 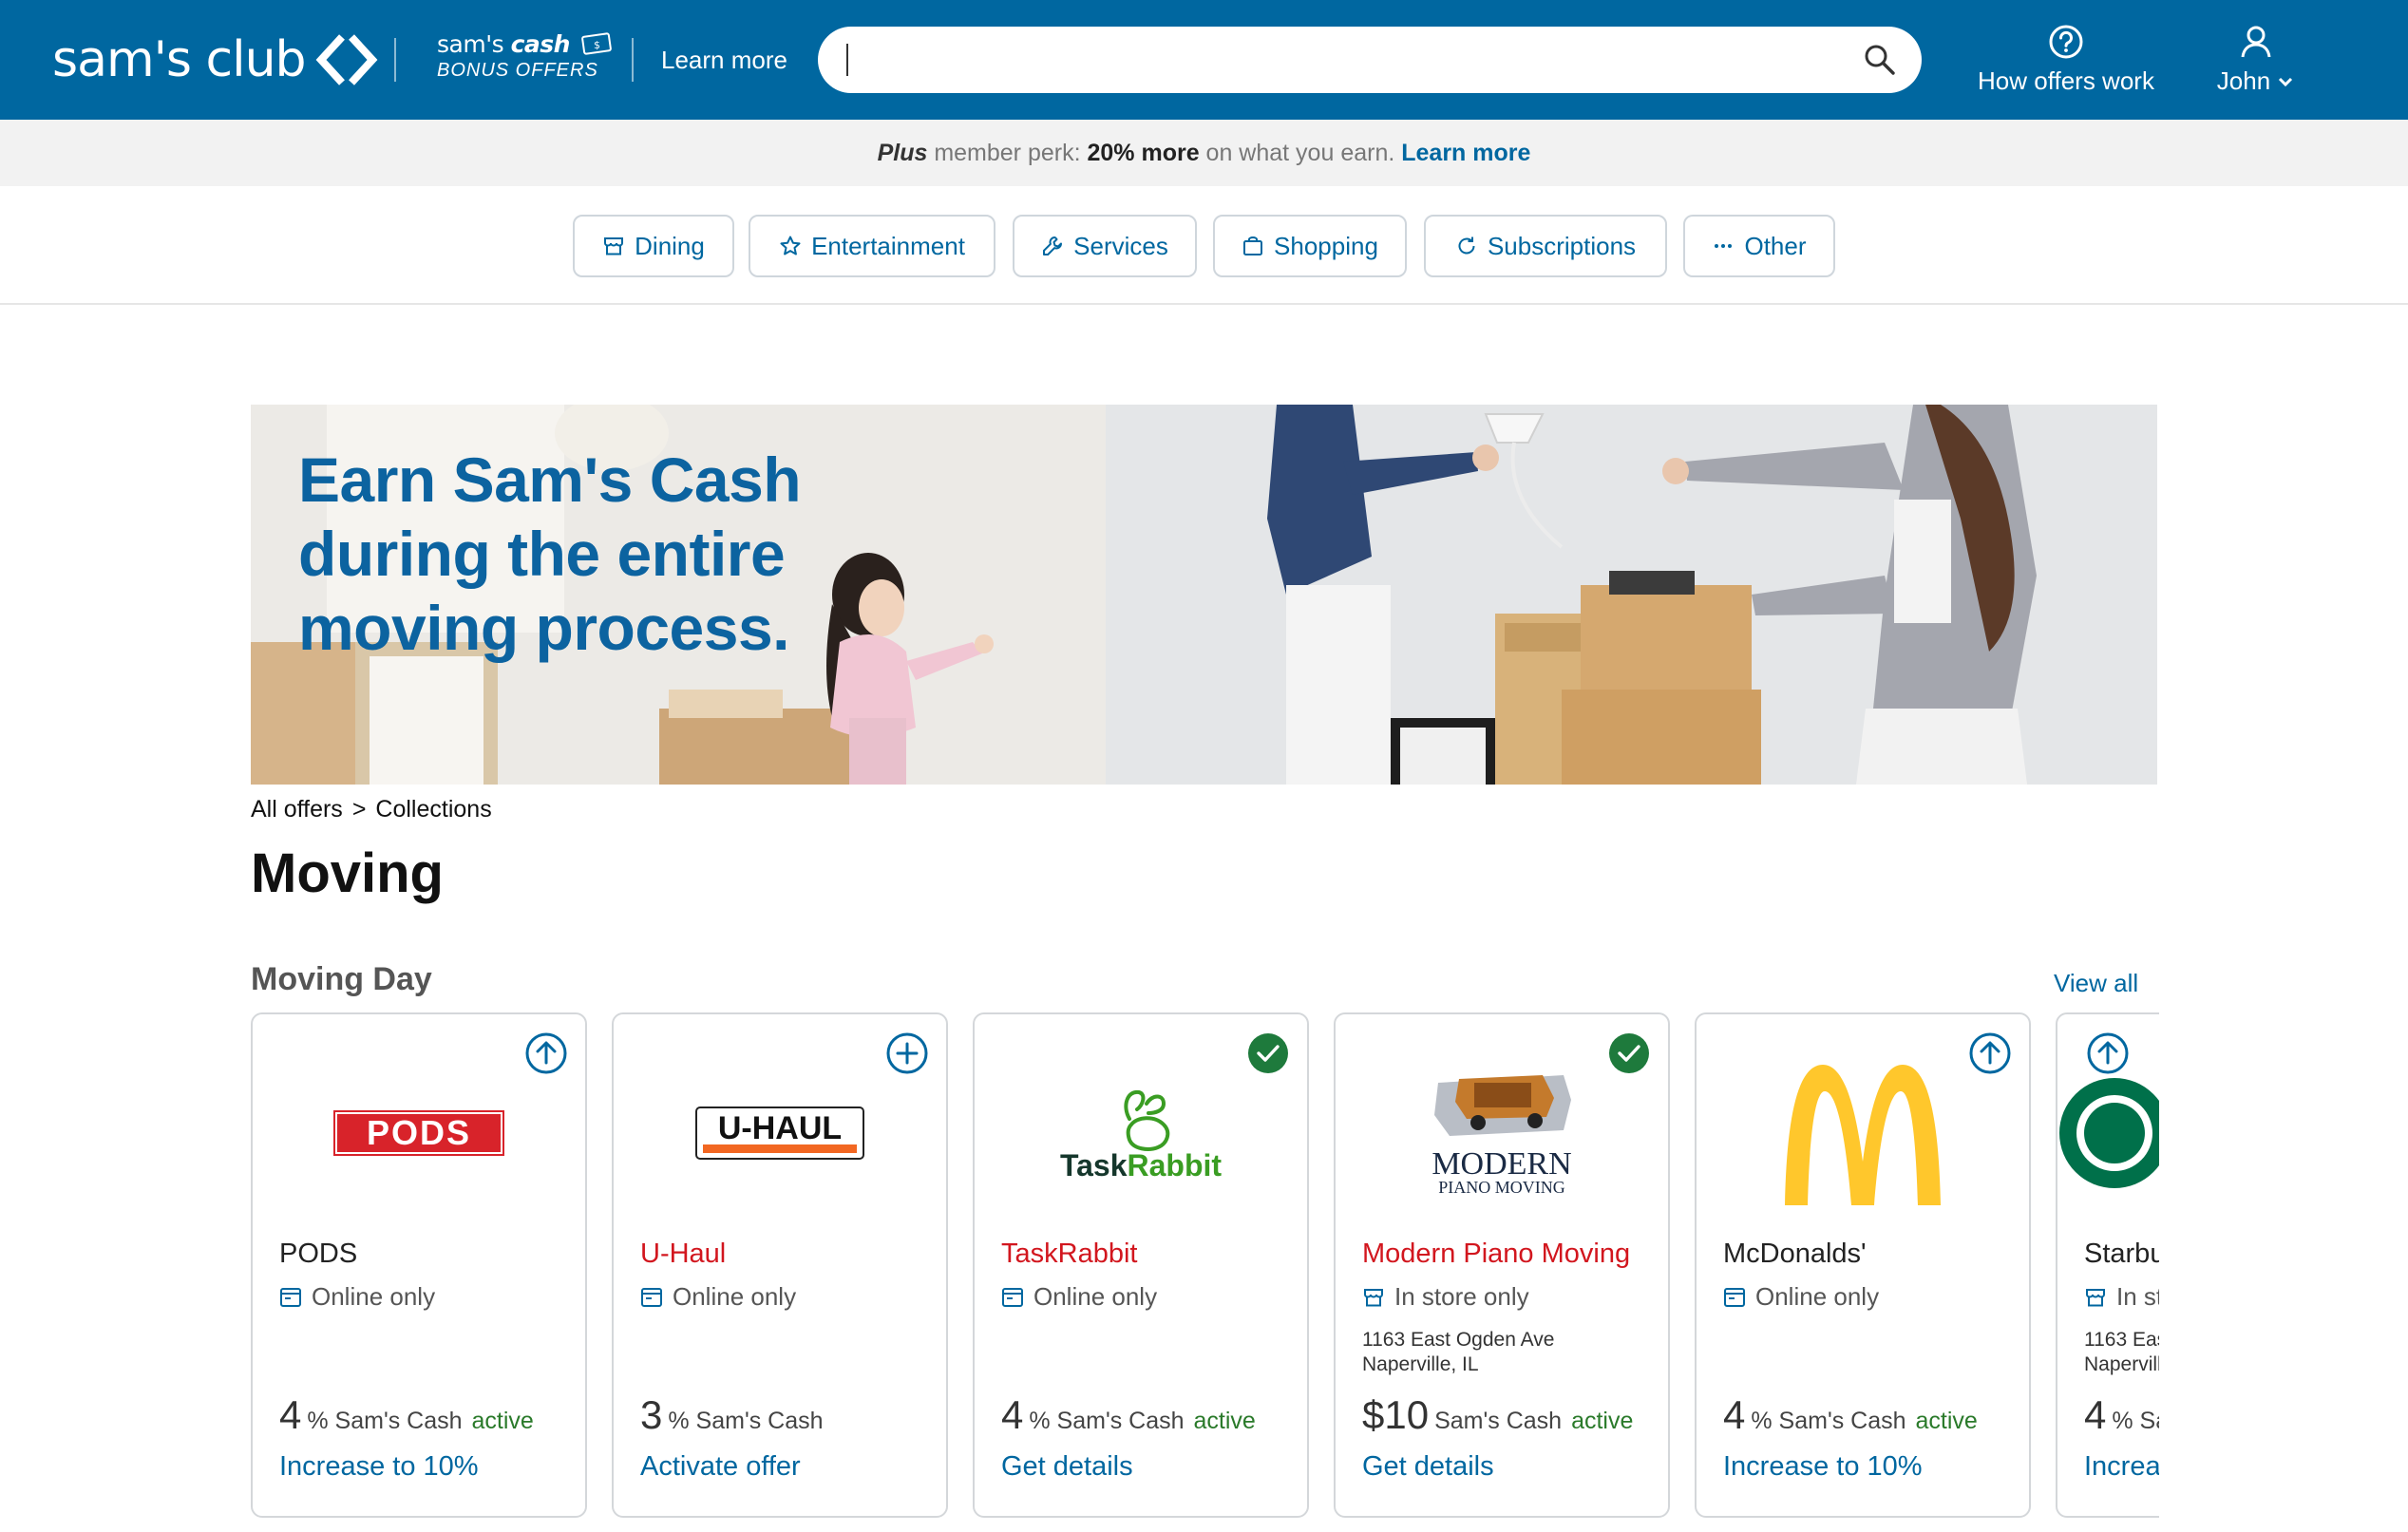 I want to click on perk-text-2: on what you earn., so click(x=1300, y=153).